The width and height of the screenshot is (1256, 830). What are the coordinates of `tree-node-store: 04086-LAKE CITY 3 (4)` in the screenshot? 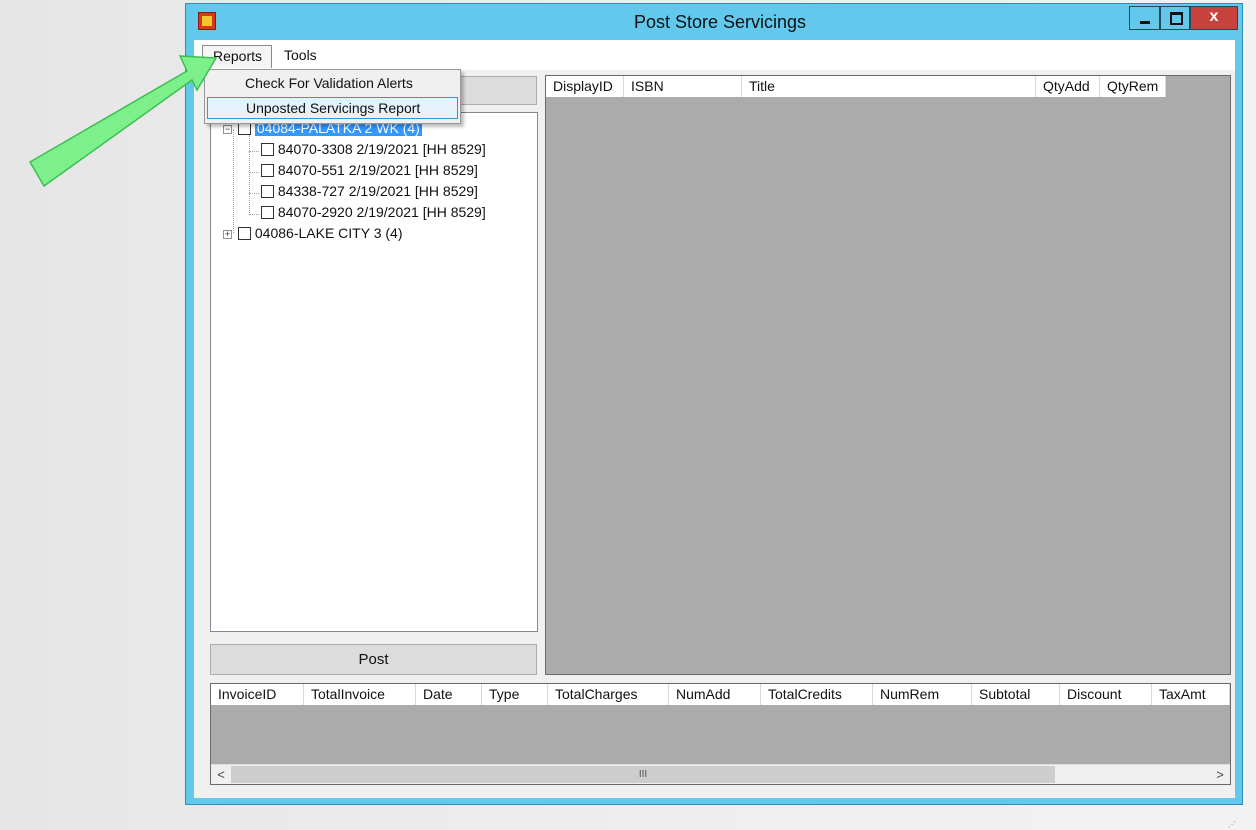 It's located at (320, 233).